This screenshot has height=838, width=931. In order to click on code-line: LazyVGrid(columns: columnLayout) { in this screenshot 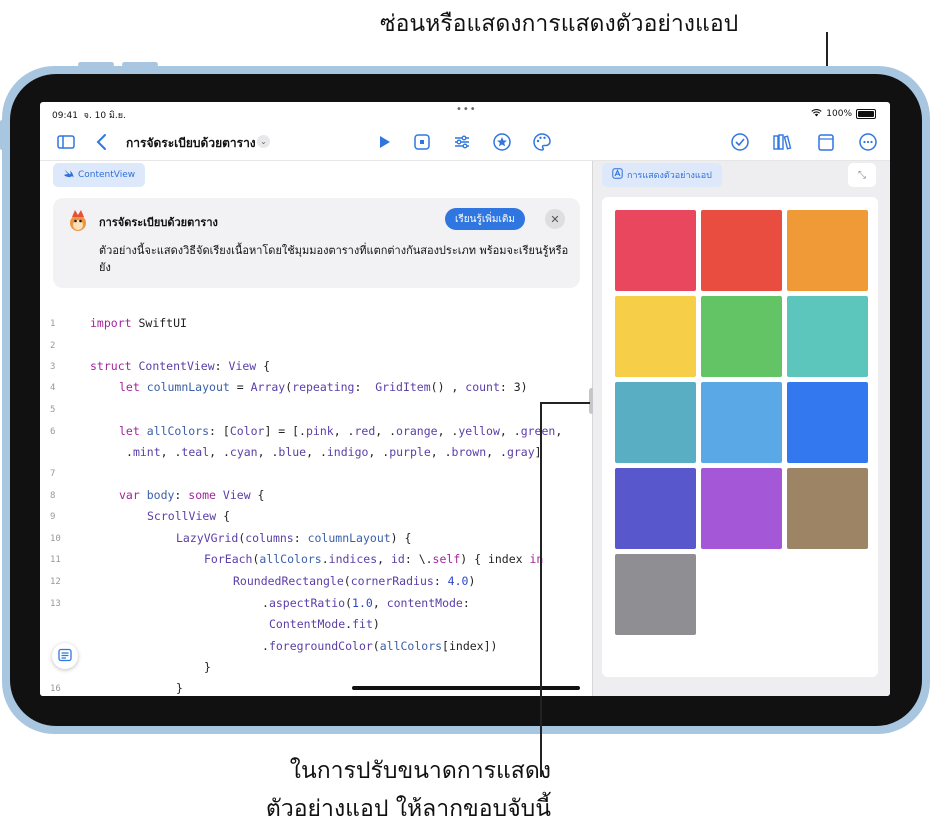, I will do `click(294, 538)`.